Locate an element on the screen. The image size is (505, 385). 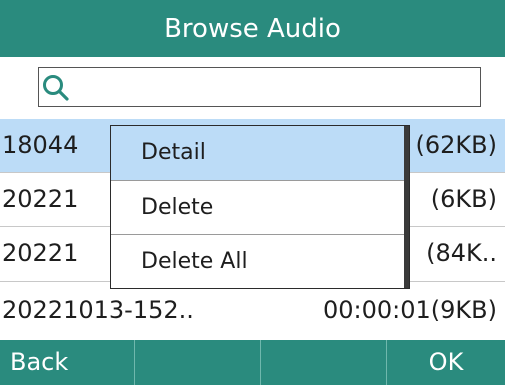
title-bar: Browse Audio is located at coordinates (252, 28).